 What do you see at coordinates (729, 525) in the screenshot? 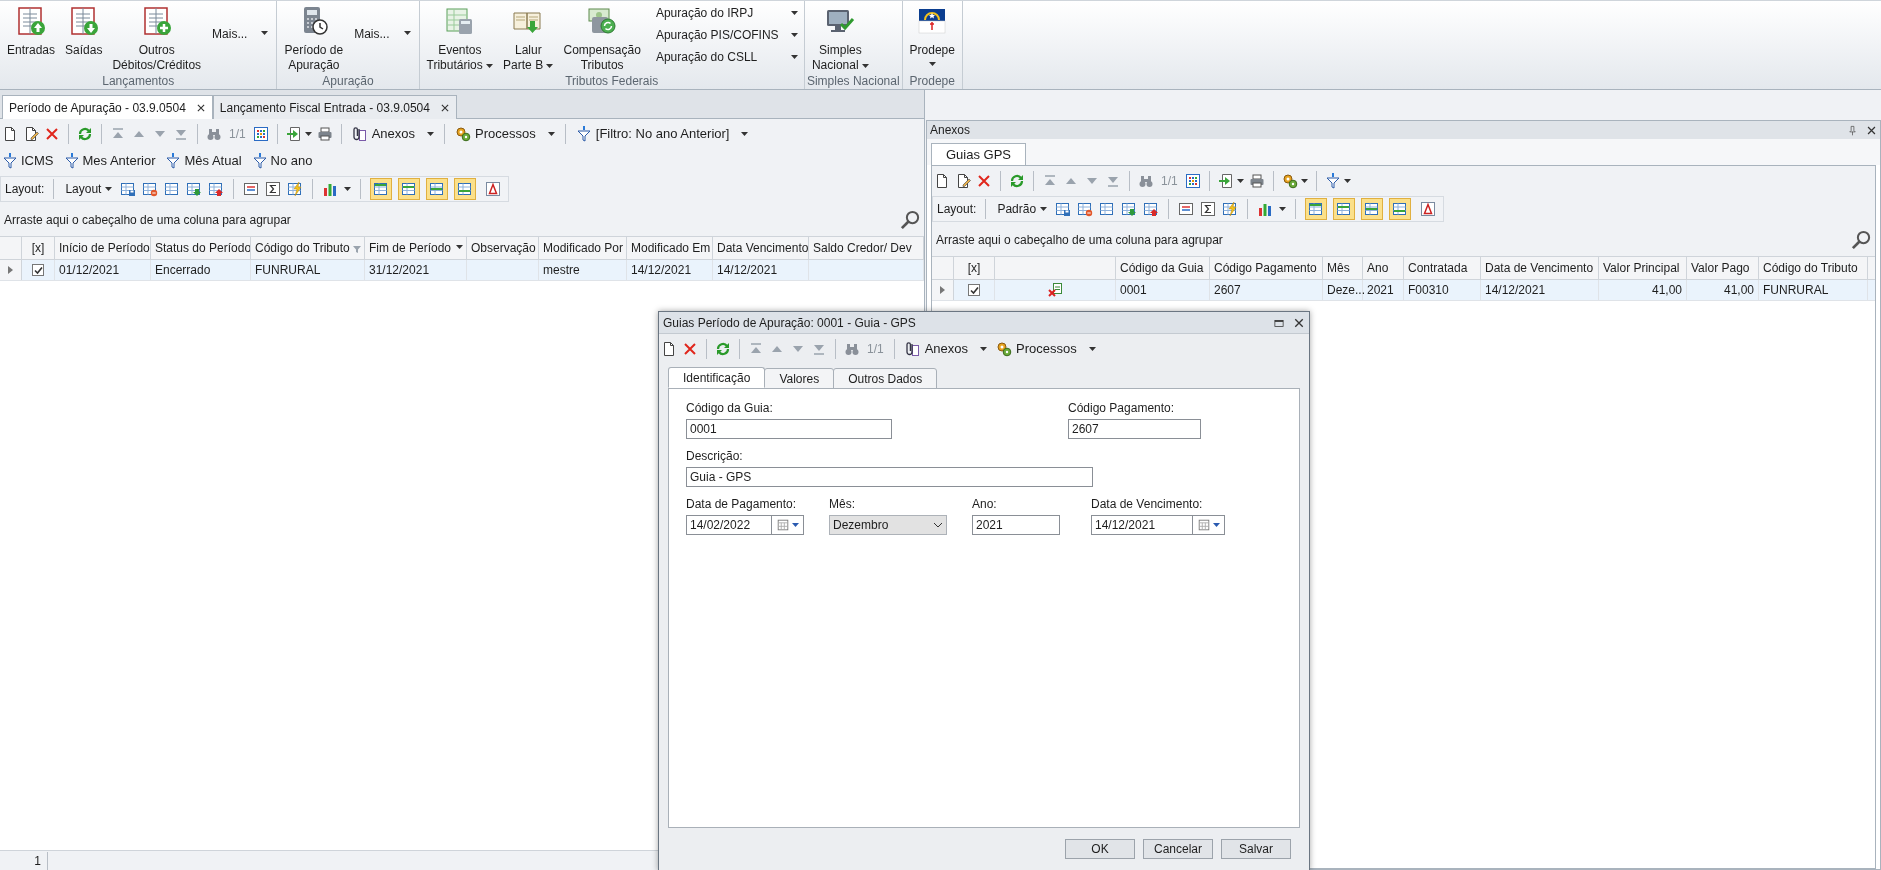
I see `date-input: 14/02/2022` at bounding box center [729, 525].